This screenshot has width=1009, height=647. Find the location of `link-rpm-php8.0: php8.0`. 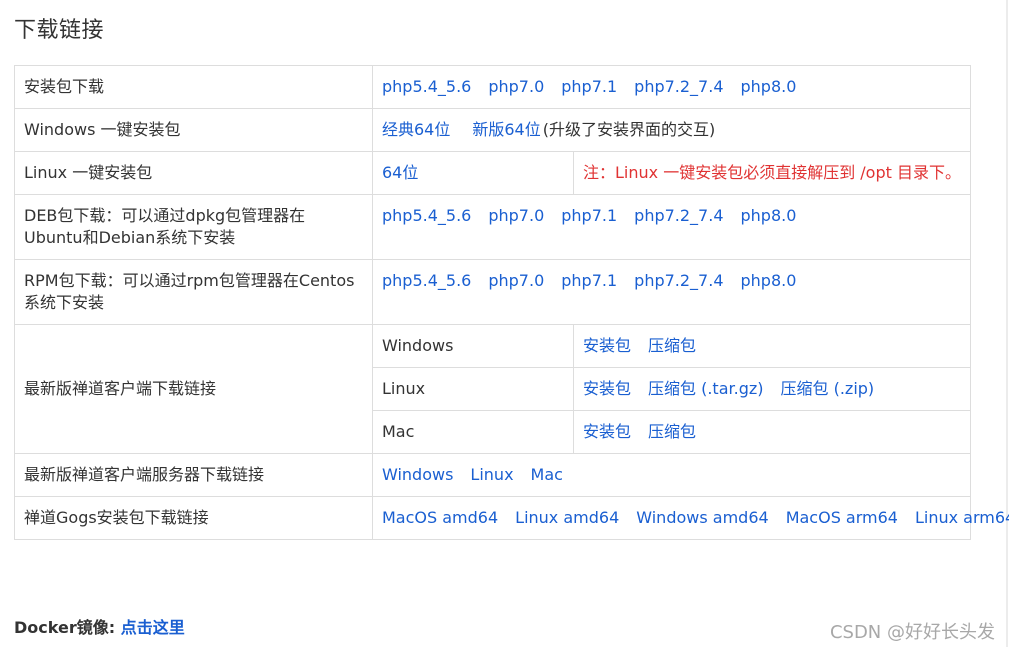

link-rpm-php8.0: php8.0 is located at coordinates (769, 280).